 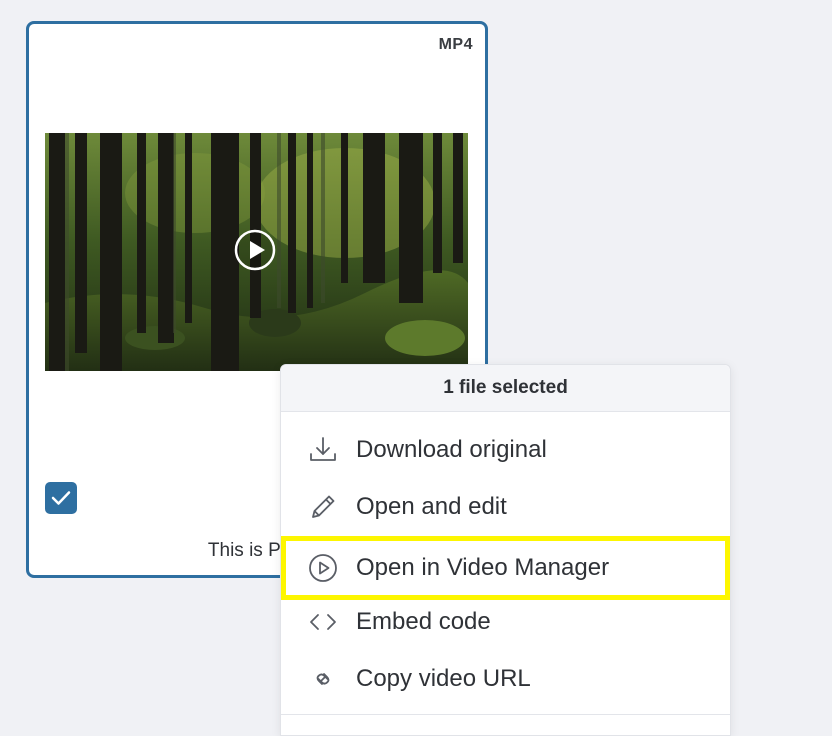 I want to click on menu-item-download-original: Download original, so click(x=505, y=450).